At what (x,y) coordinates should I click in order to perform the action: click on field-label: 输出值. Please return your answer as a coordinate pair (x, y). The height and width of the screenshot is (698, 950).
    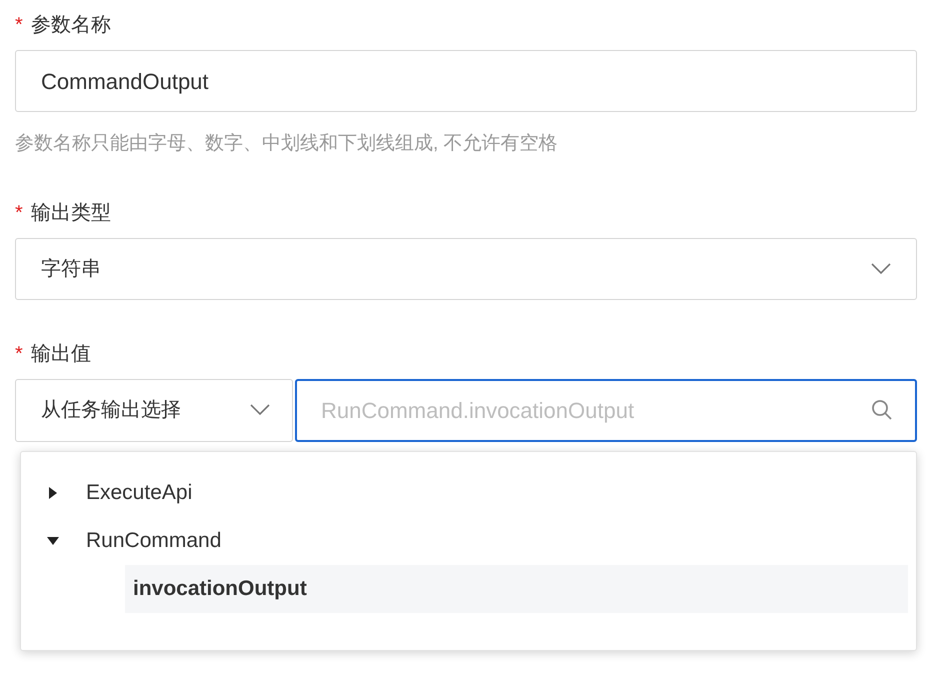
    Looking at the image, I should click on (60, 354).